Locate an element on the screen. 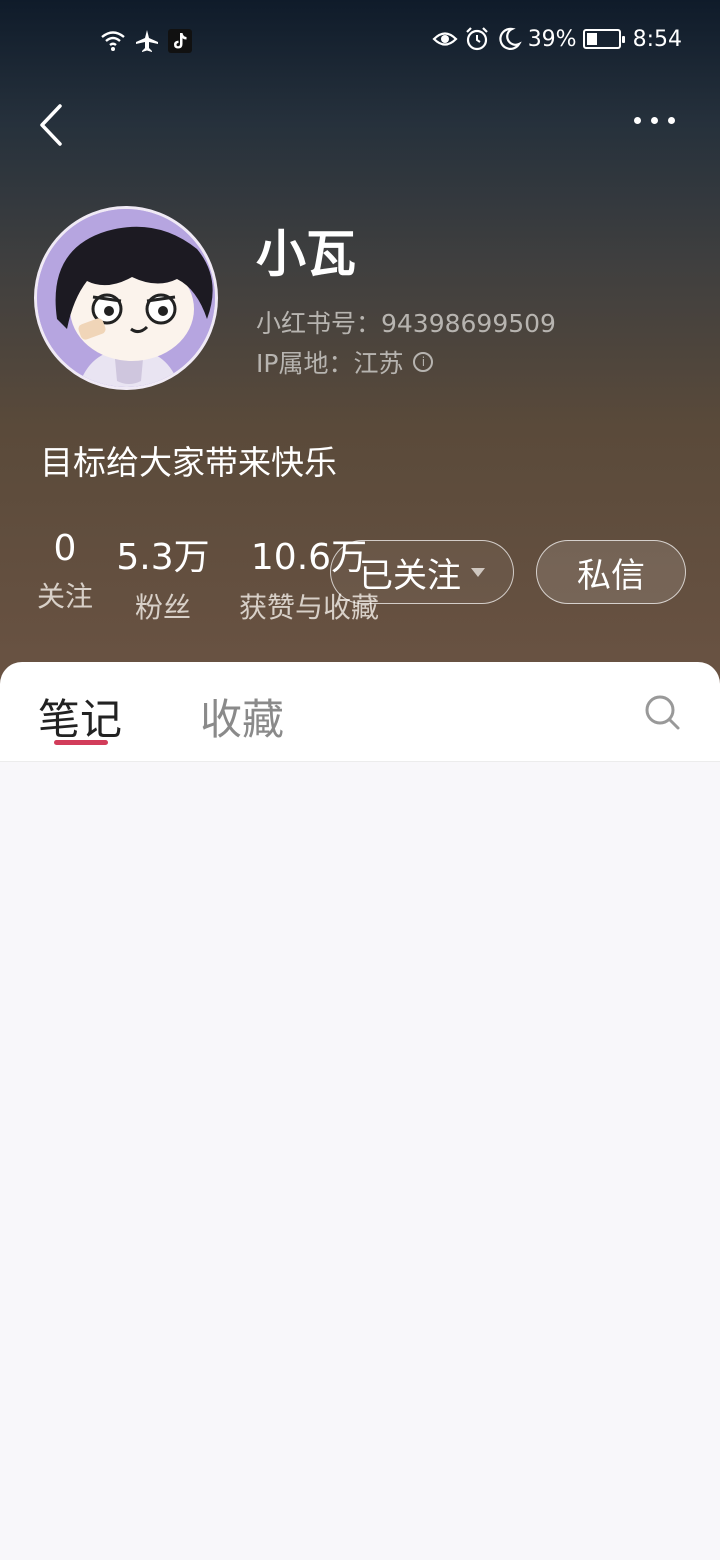 The image size is (720, 1560). message-button: 私信 is located at coordinates (611, 572).